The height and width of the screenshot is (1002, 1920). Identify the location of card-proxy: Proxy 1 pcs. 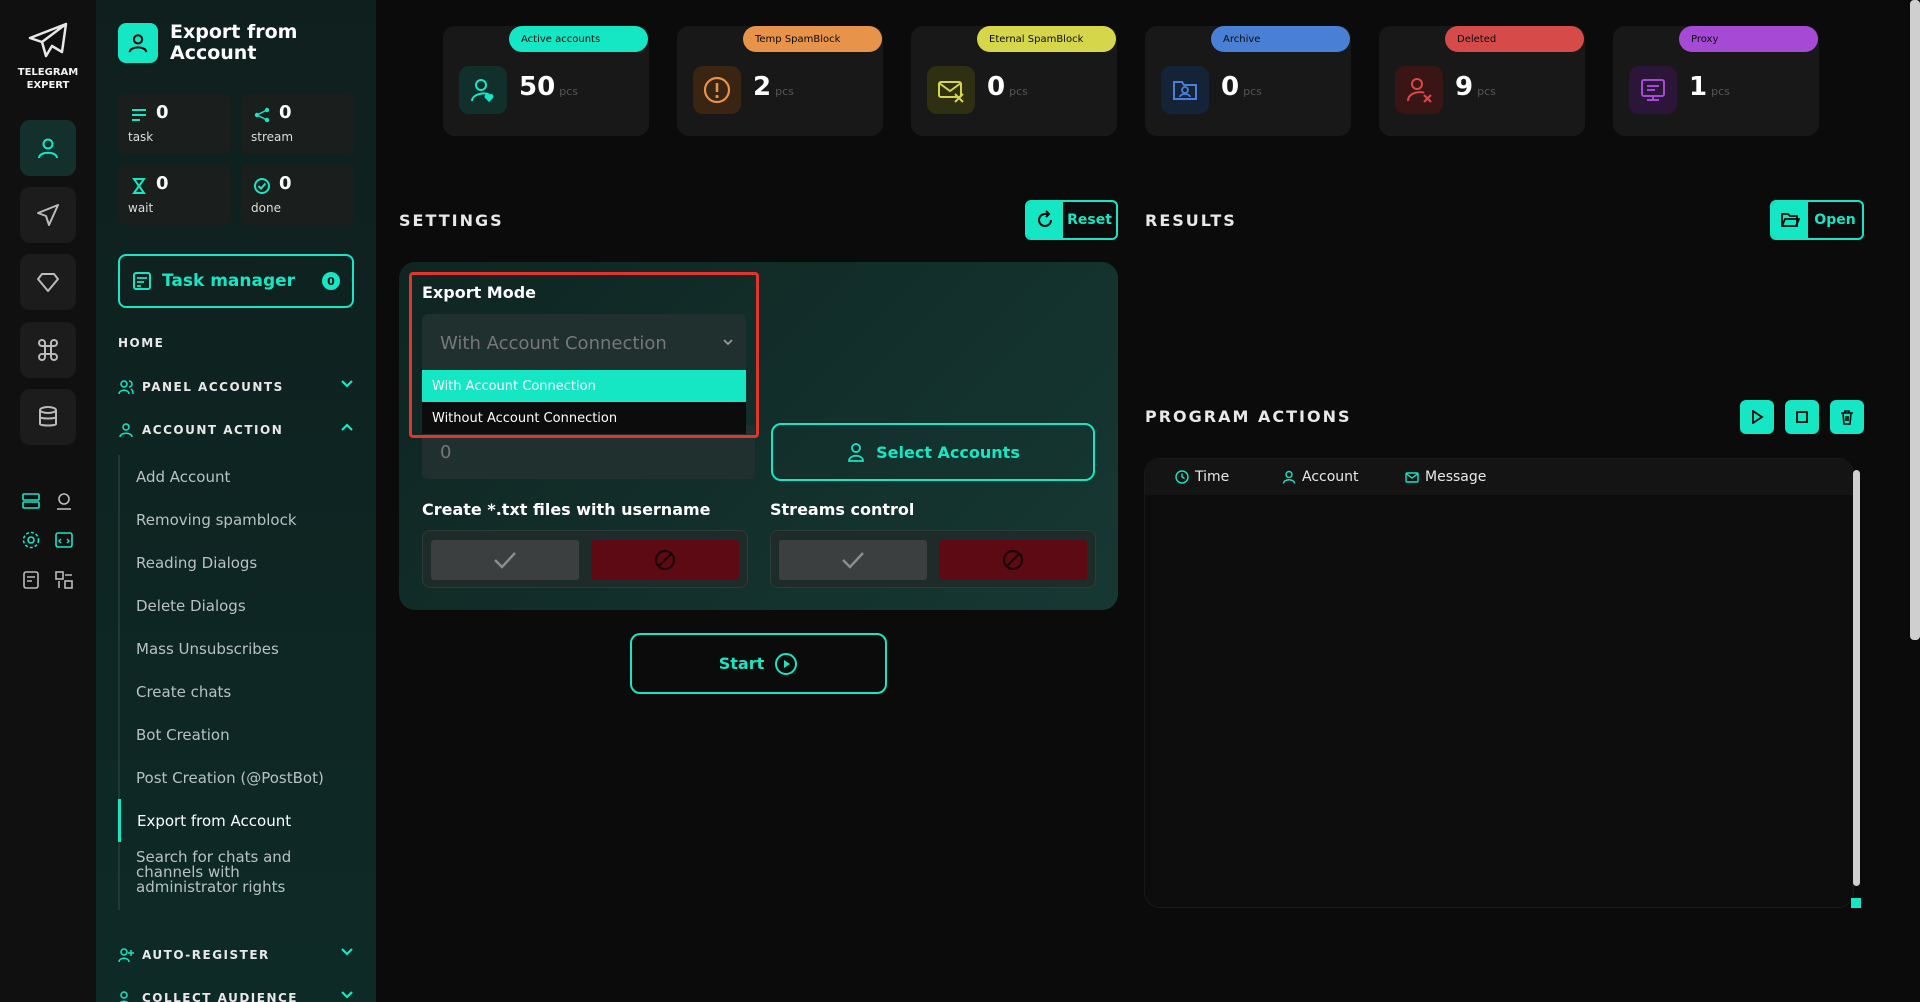
(1716, 81).